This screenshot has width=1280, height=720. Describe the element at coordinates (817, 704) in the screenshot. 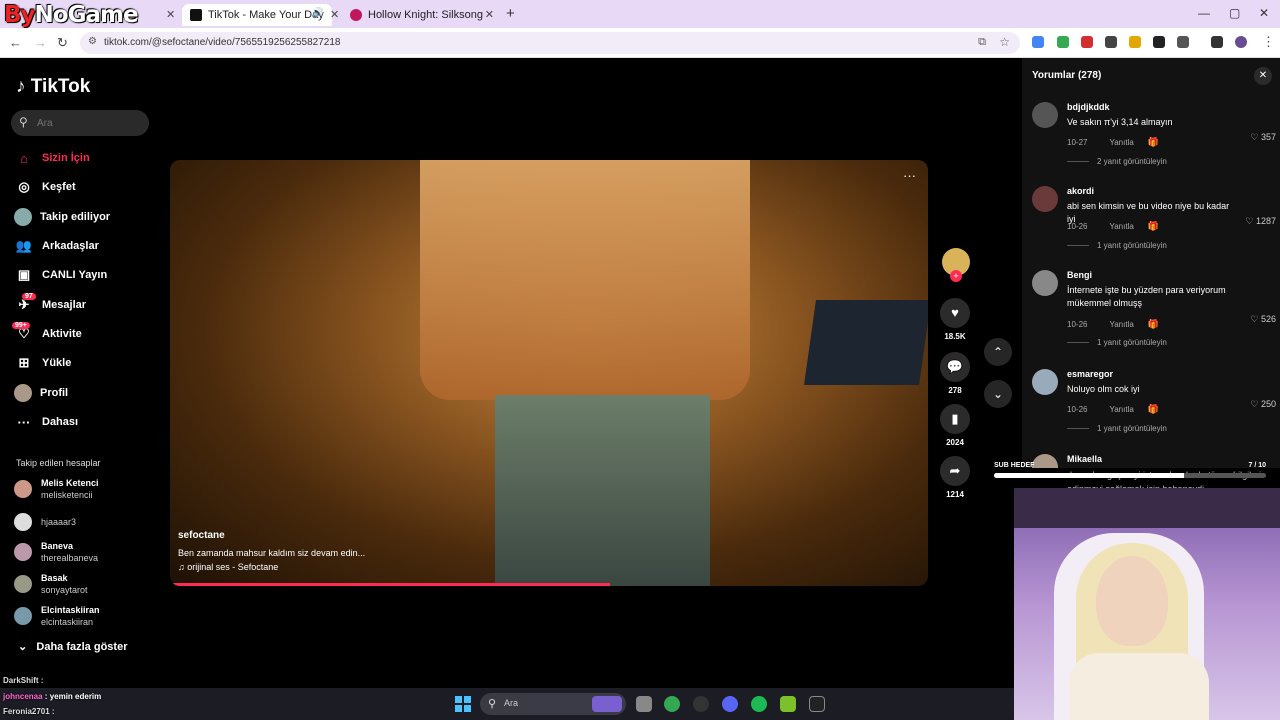

I see `epic-games-icon` at that location.